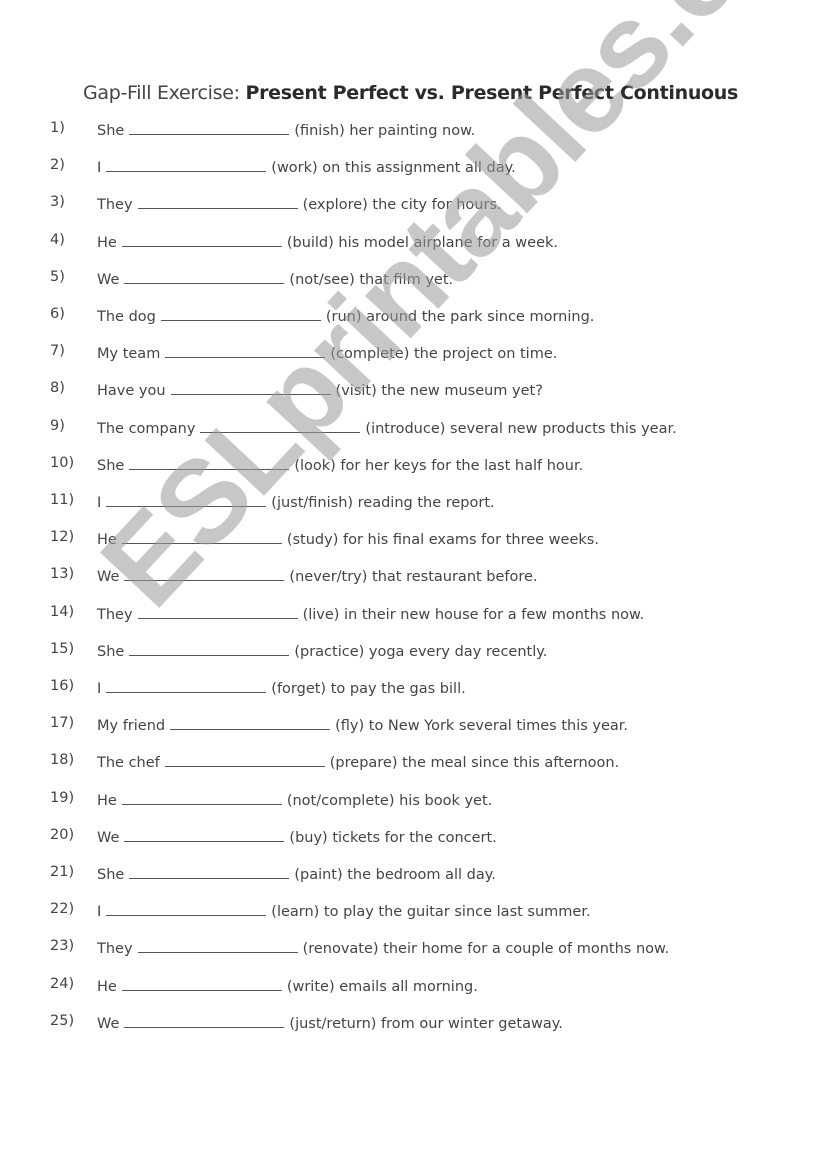  What do you see at coordinates (62, 462) in the screenshot?
I see `item-number: 10)` at bounding box center [62, 462].